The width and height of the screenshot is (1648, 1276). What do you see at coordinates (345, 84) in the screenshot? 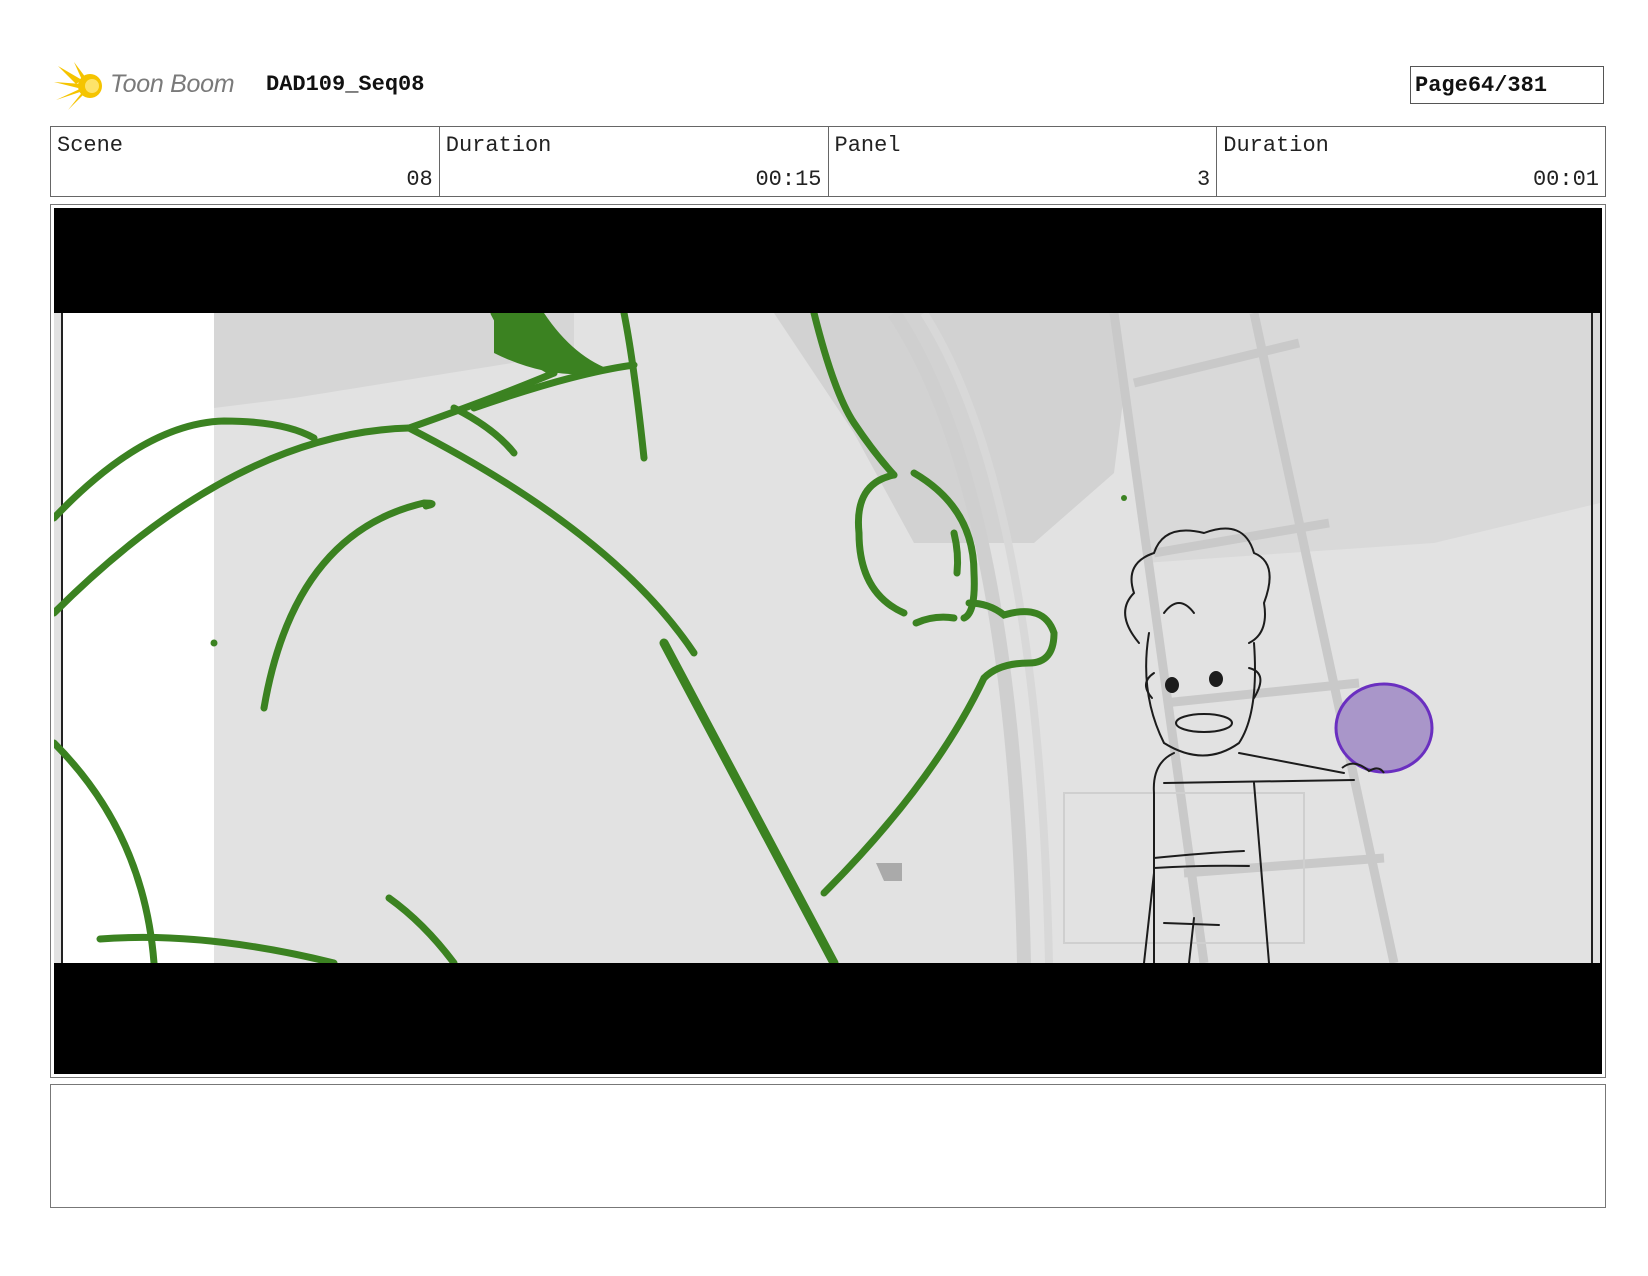
I see `project-title: DAD109_Seq08` at bounding box center [345, 84].